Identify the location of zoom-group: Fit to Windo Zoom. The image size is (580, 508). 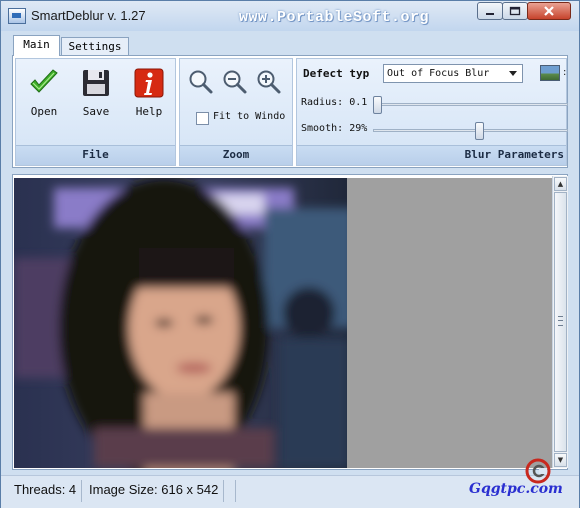
(236, 112).